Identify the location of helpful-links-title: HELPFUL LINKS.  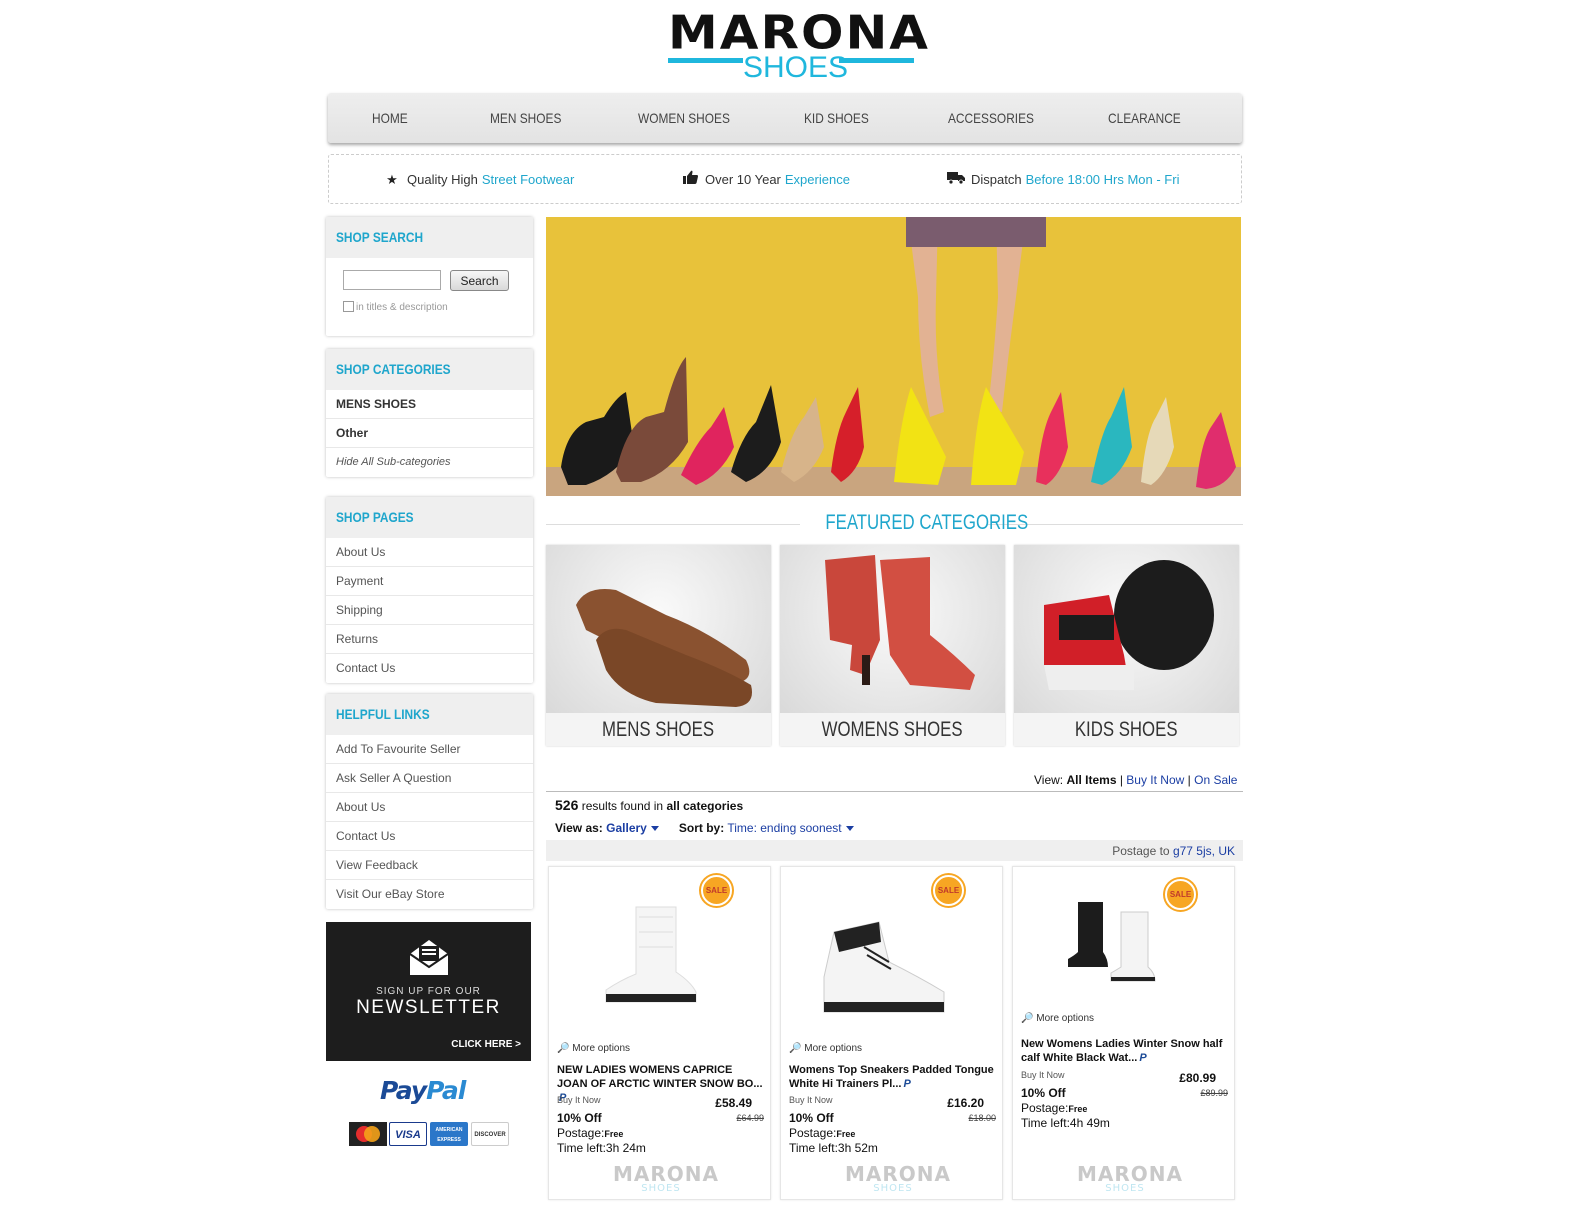
(429, 714).